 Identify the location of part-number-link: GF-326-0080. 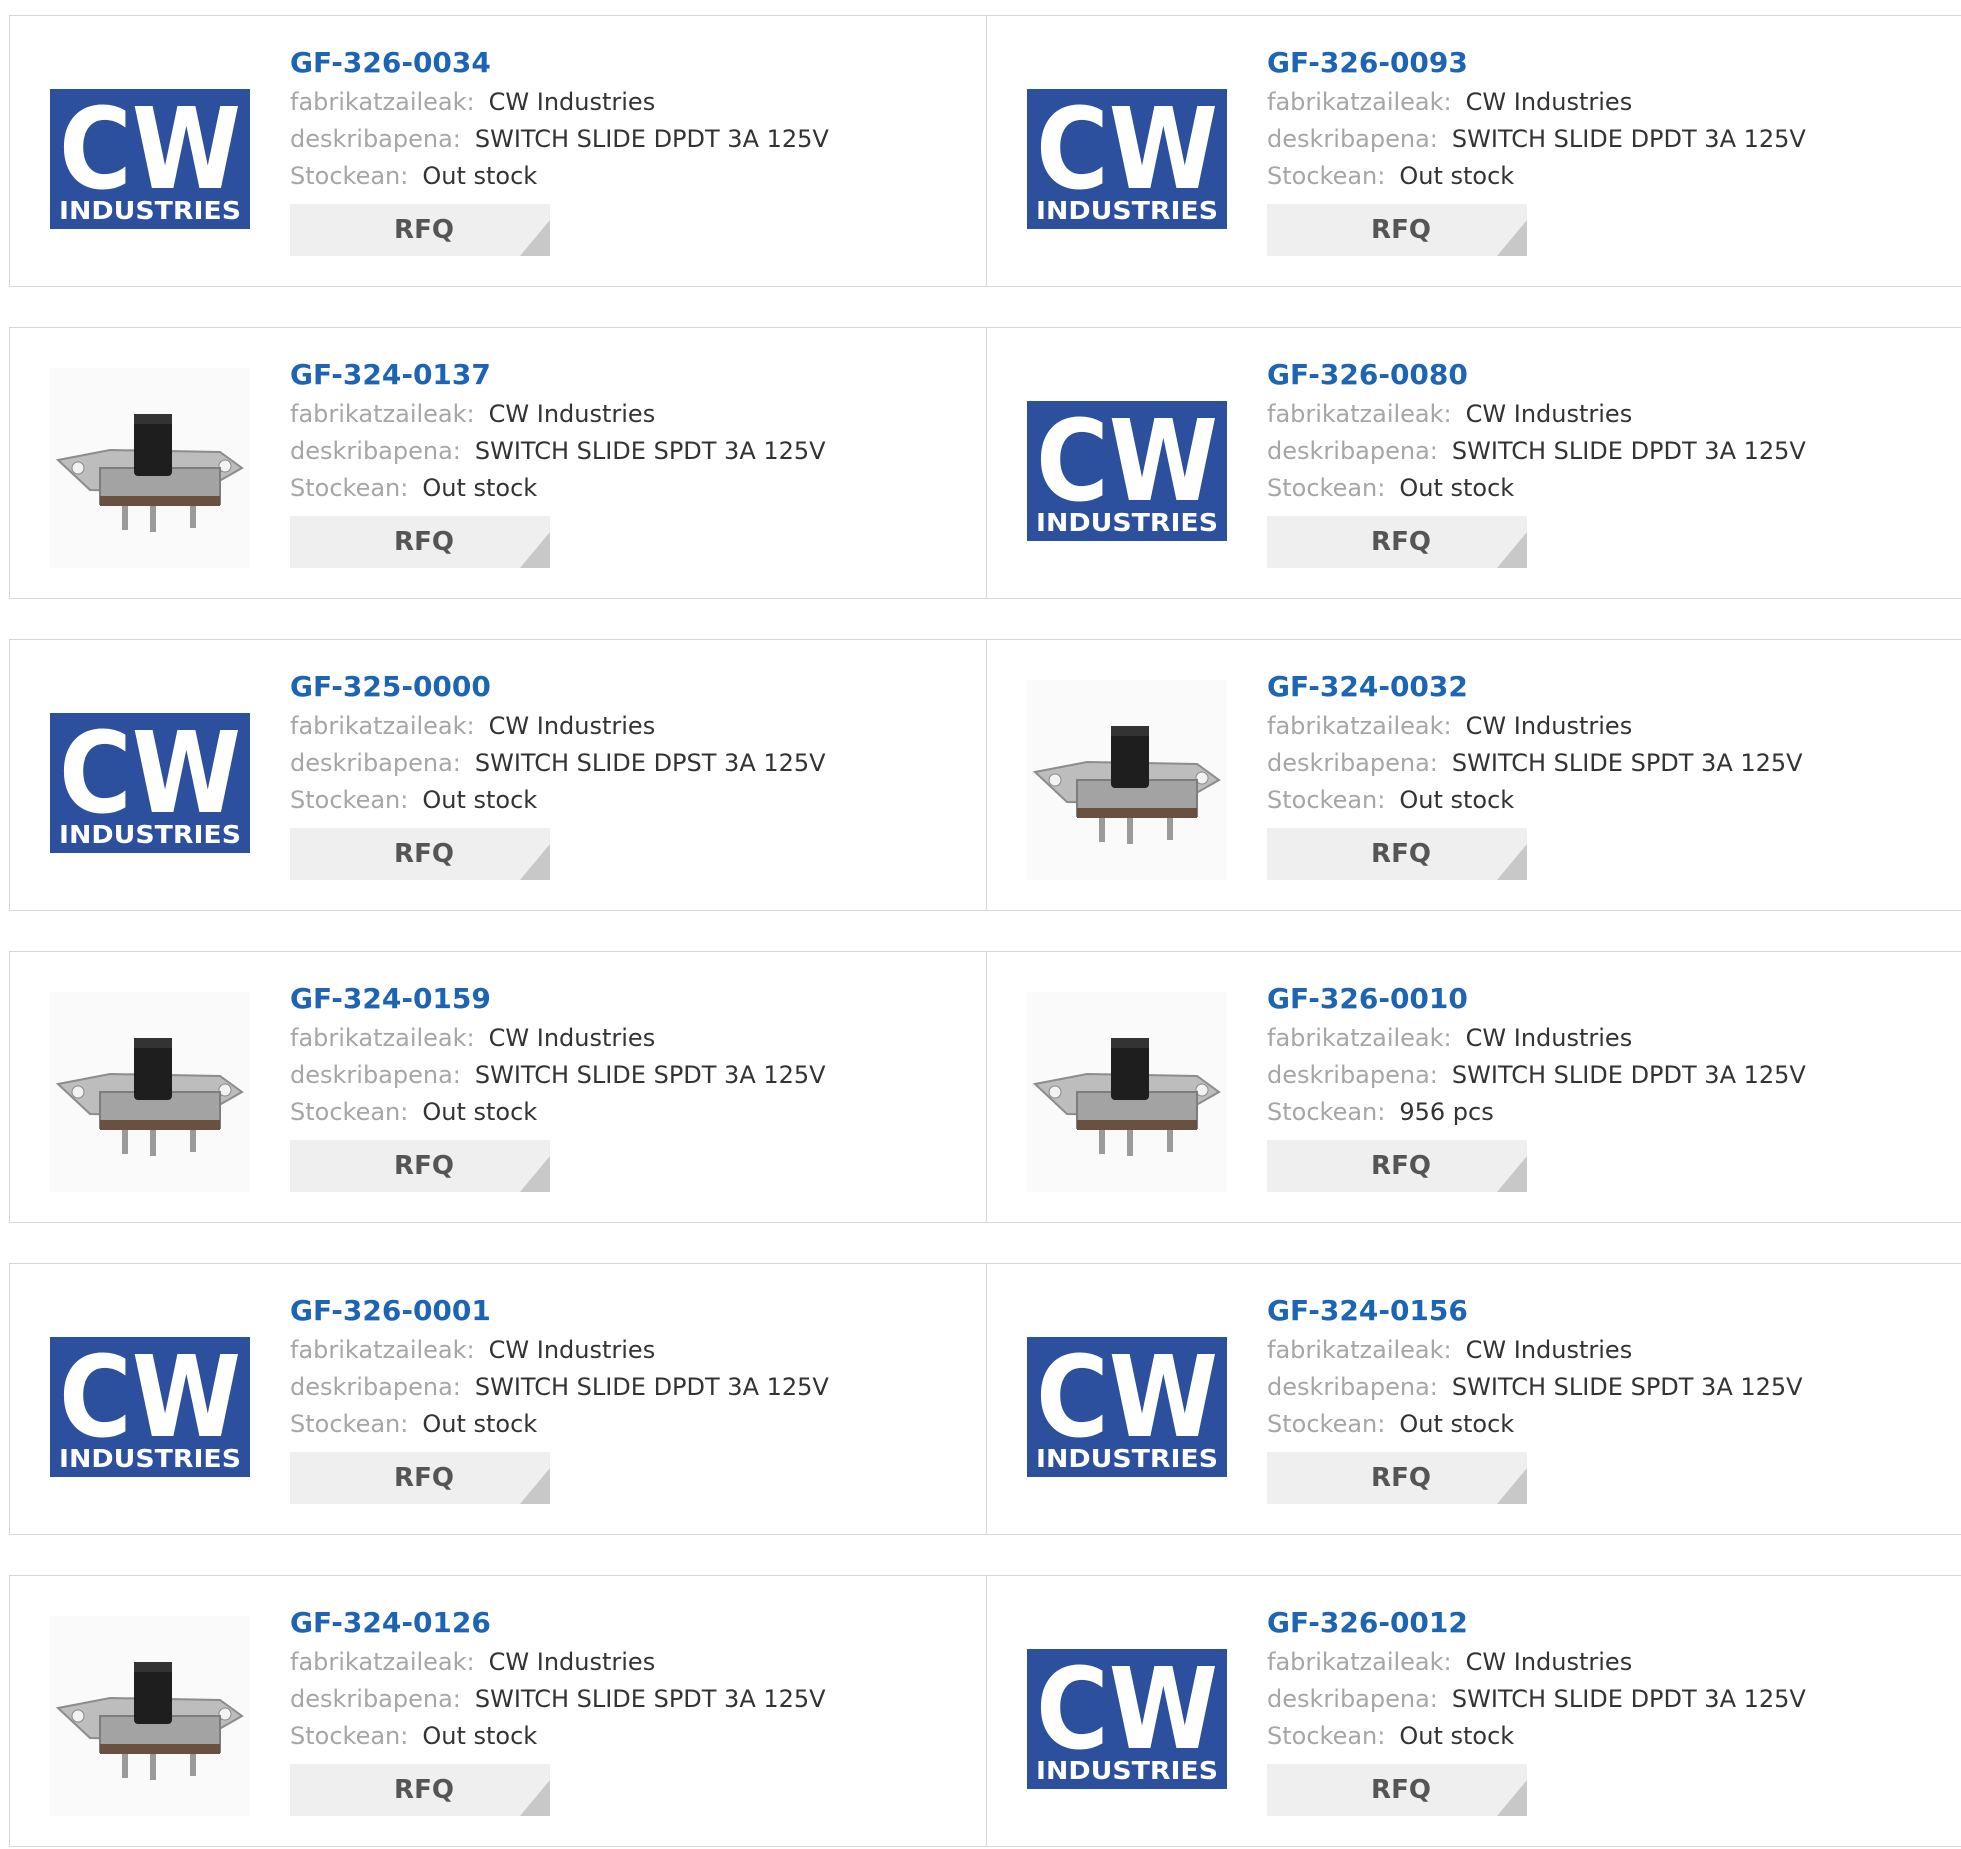
(1536, 377).